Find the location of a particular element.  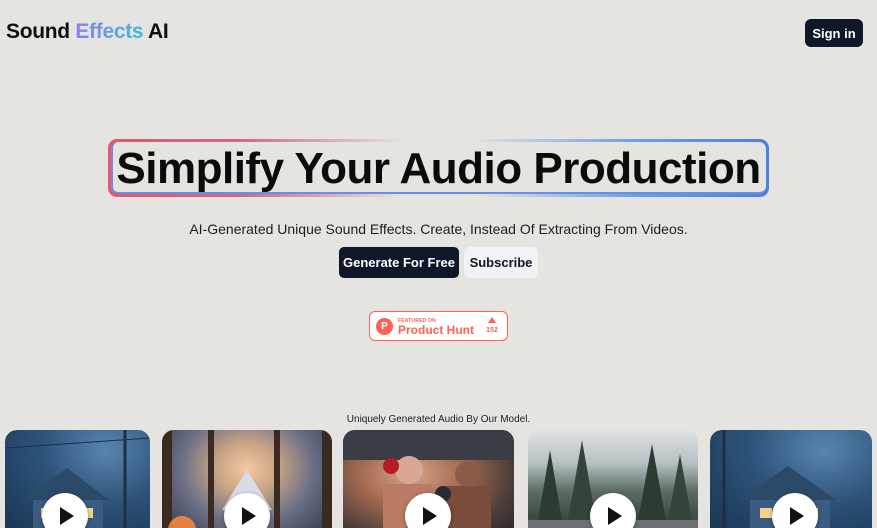

top-navigation: Sound Effects AI Sign in is located at coordinates (438, 33).